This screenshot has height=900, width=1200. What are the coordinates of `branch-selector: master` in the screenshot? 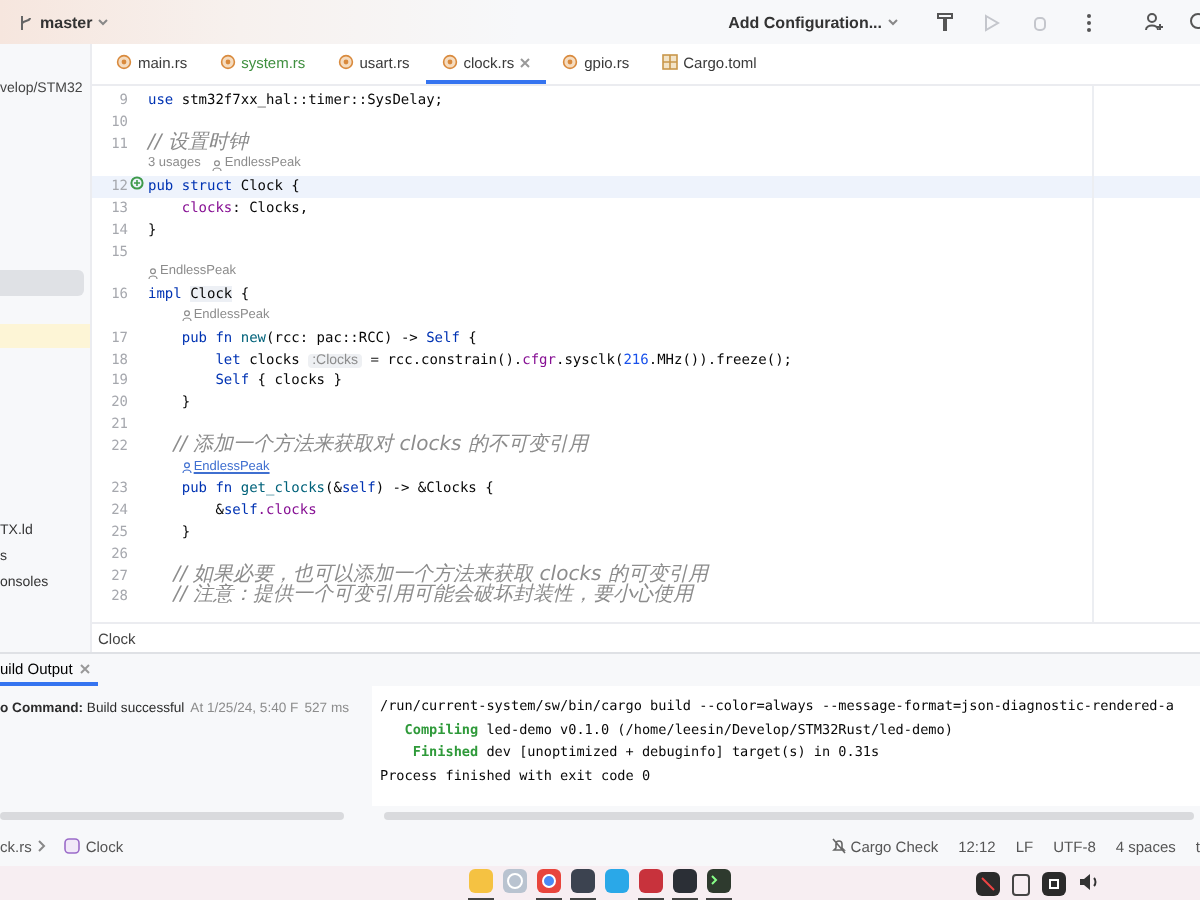 It's located at (63, 22).